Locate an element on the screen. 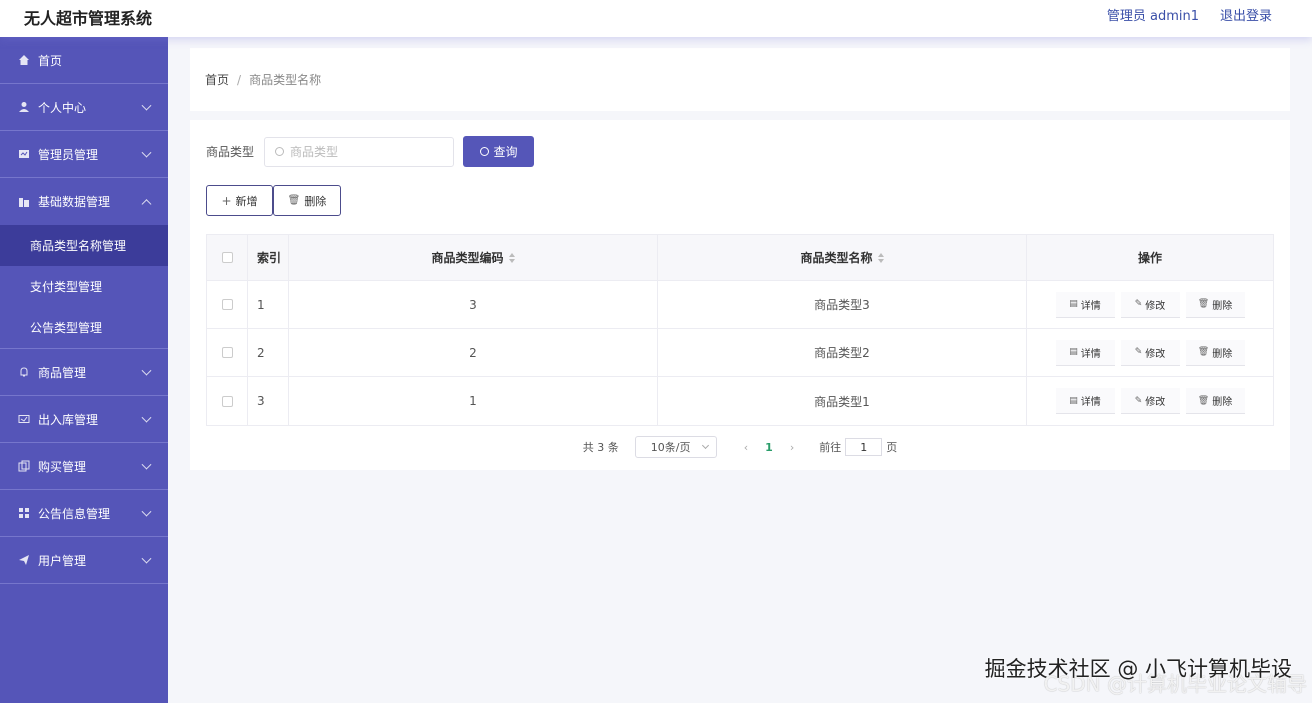 The width and height of the screenshot is (1312, 703). row-ops: ▤ 详情 ✎ 修改 🗑 删除 is located at coordinates (1150, 401).